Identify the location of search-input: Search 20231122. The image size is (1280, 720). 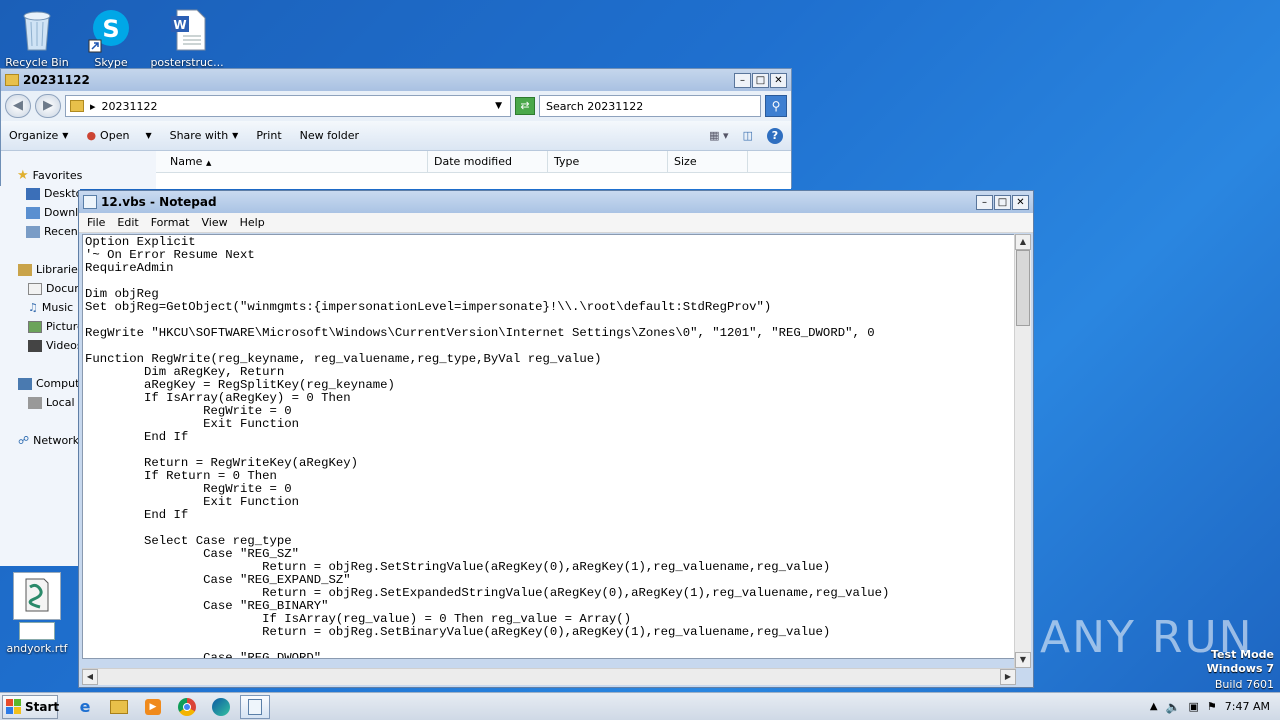
(650, 106).